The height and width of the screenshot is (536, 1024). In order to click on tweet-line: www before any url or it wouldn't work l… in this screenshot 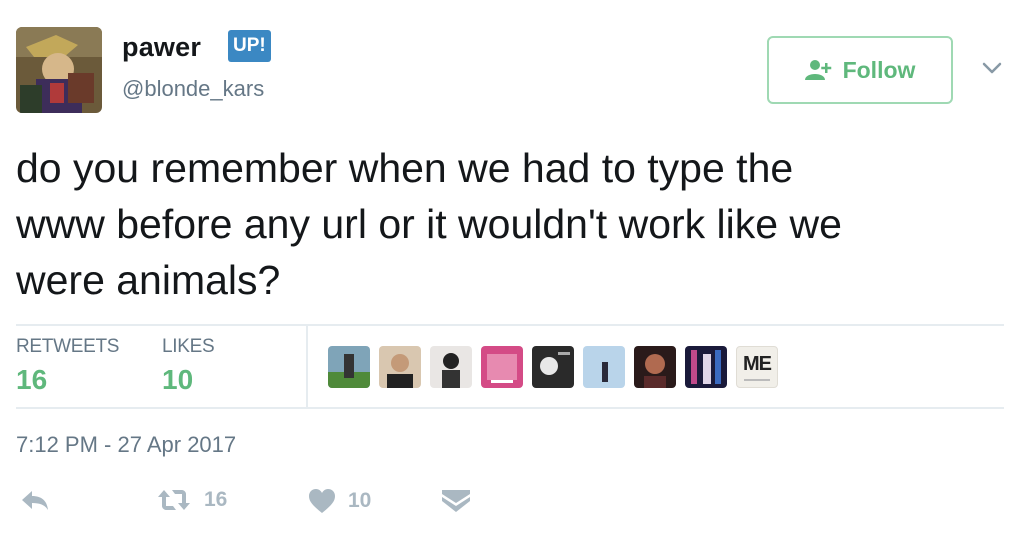, I will do `click(429, 224)`.